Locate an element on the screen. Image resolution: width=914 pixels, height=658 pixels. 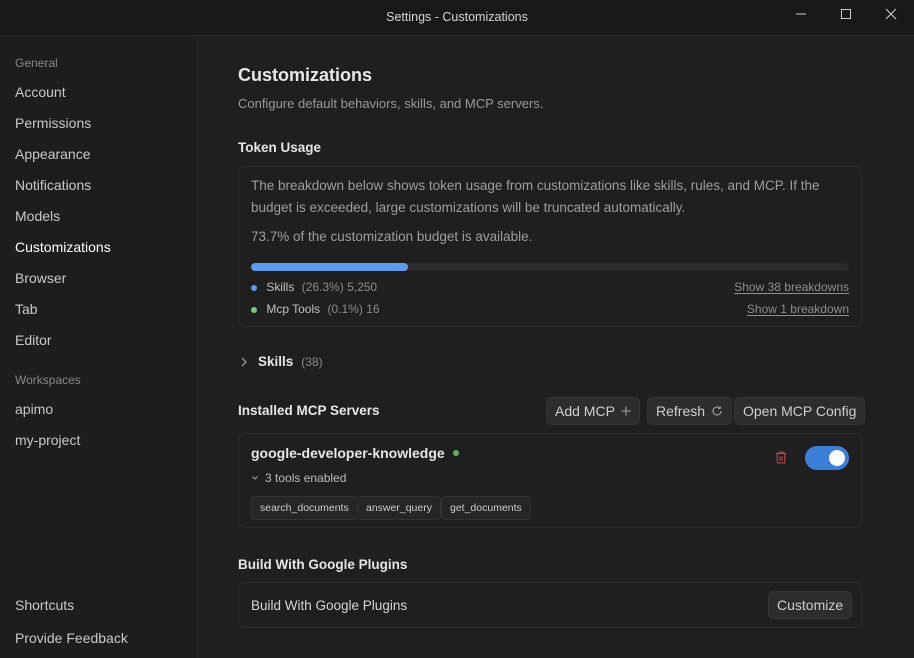
token-usage-heading: Token Usage is located at coordinates (280, 147).